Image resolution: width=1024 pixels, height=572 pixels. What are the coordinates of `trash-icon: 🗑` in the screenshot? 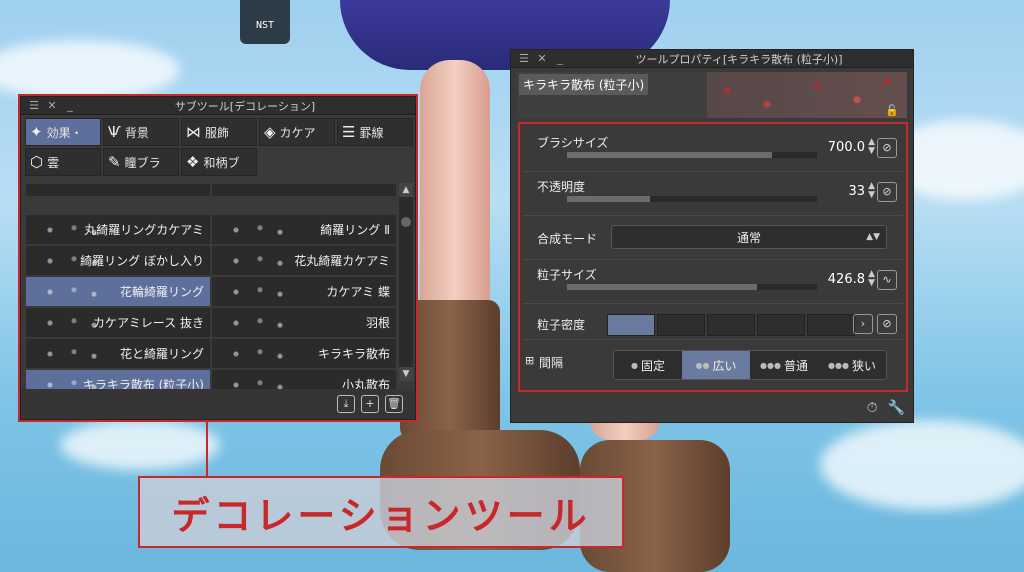 It's located at (394, 404).